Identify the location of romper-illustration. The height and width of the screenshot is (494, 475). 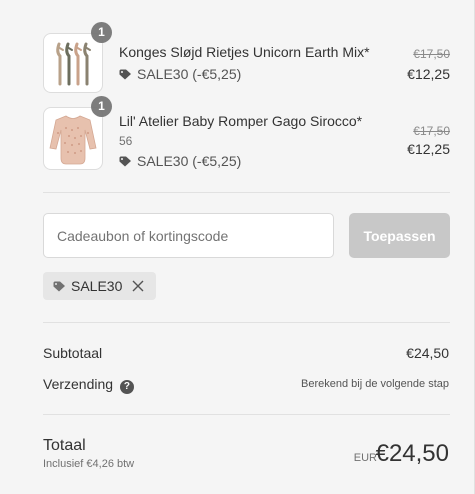
(73, 140).